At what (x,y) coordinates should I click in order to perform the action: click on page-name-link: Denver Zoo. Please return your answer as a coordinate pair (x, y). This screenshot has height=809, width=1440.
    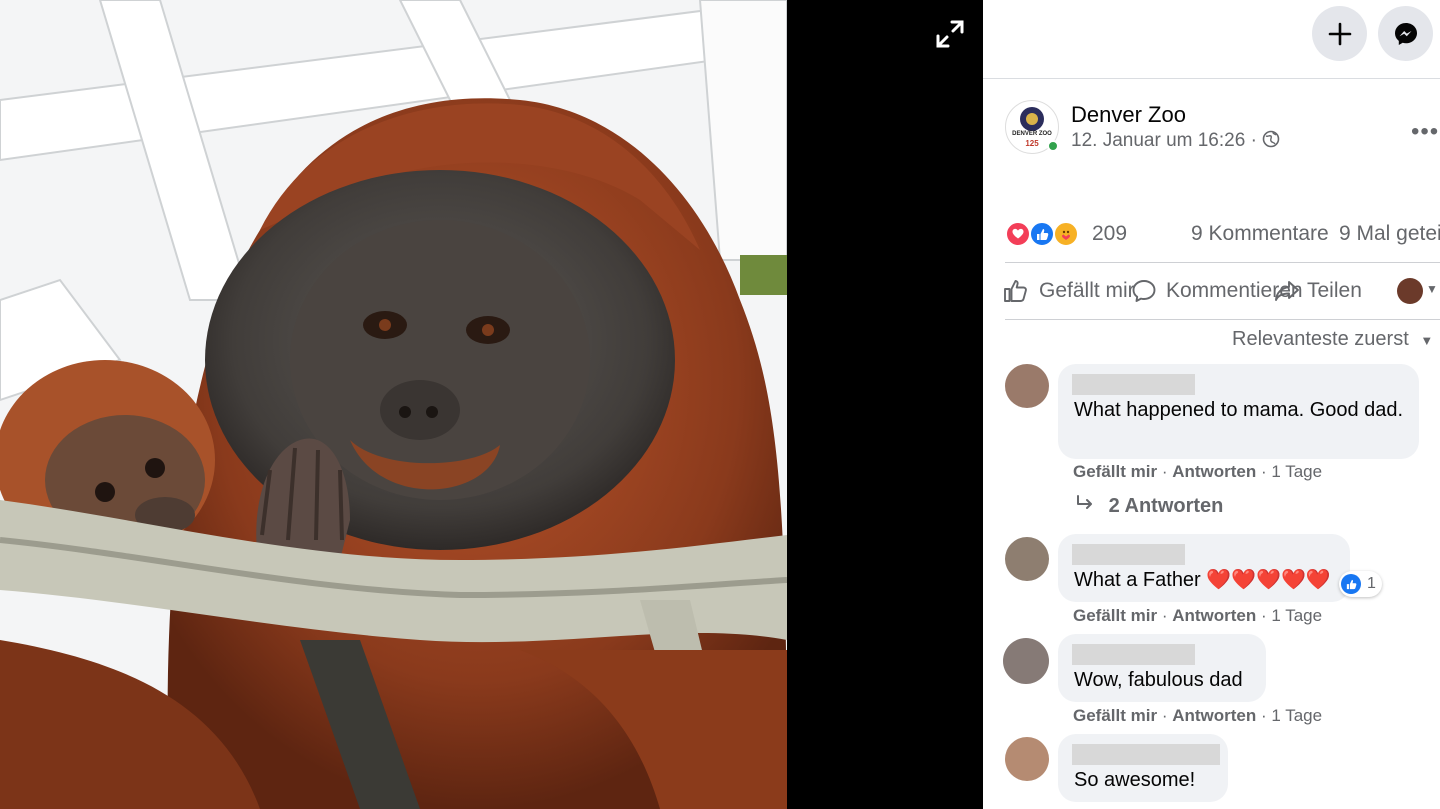
    Looking at the image, I should click on (1128, 115).